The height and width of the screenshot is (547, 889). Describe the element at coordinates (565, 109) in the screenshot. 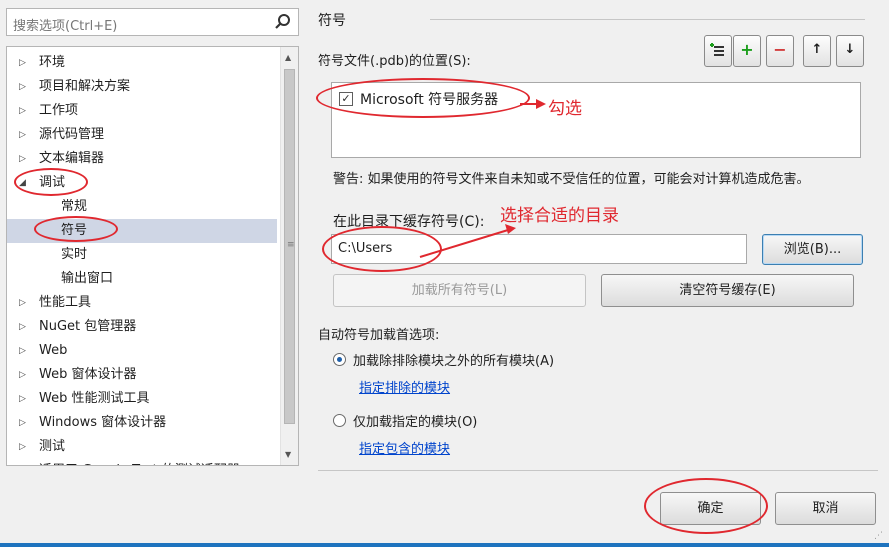

I see `annotation-check-note: 勾选` at that location.